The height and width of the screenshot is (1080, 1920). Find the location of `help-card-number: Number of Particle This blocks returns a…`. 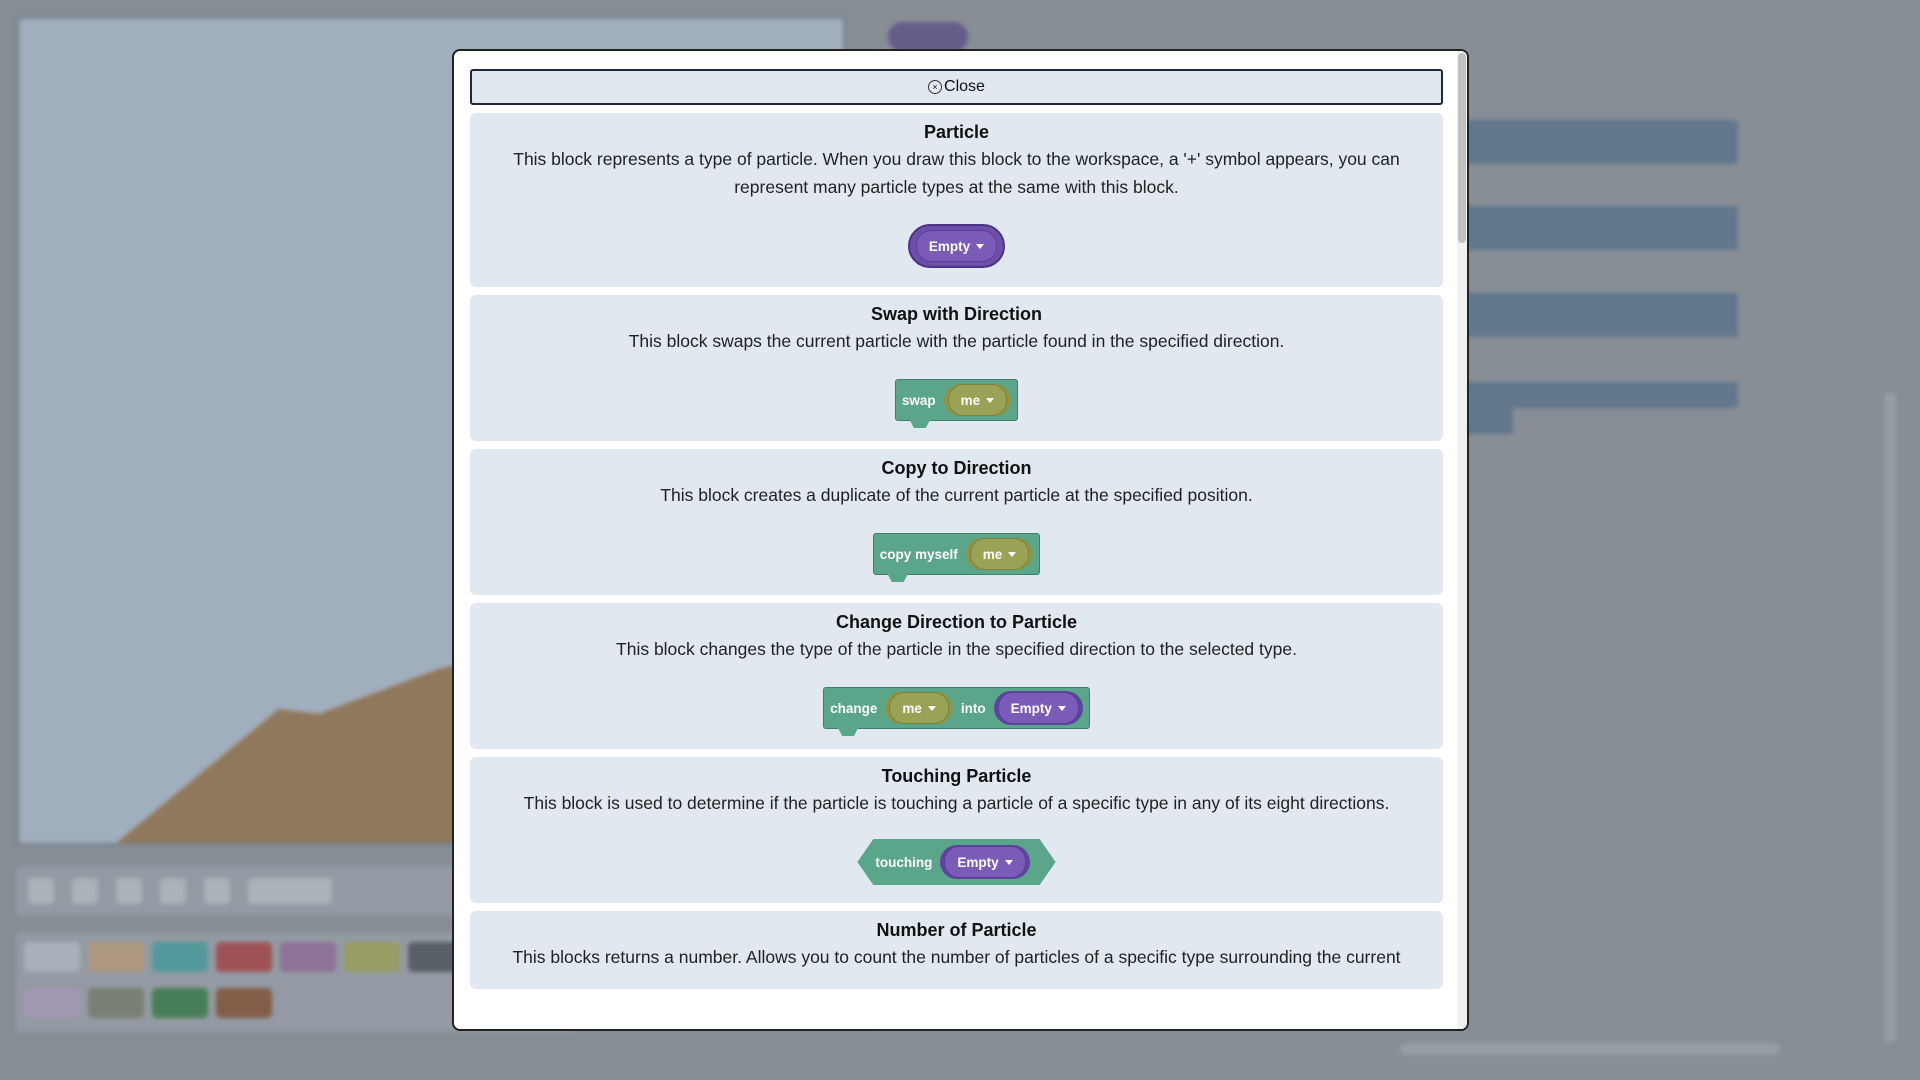

help-card-number: Number of Particle This blocks returns a… is located at coordinates (956, 950).